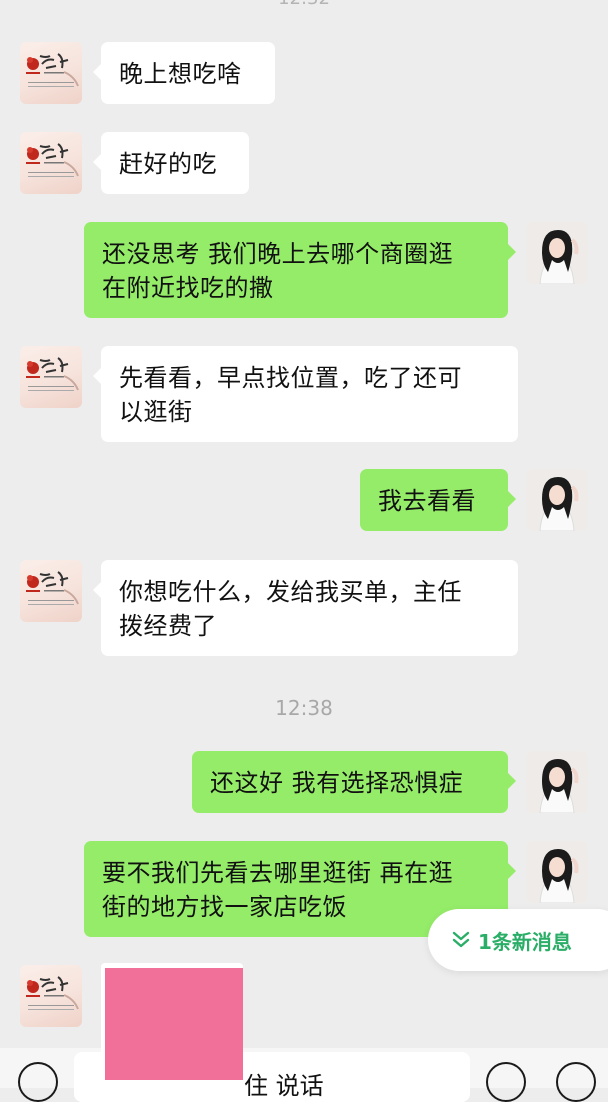 This screenshot has height=1102, width=608. Describe the element at coordinates (427, 501) in the screenshot. I see `message-text: 我去看看` at that location.